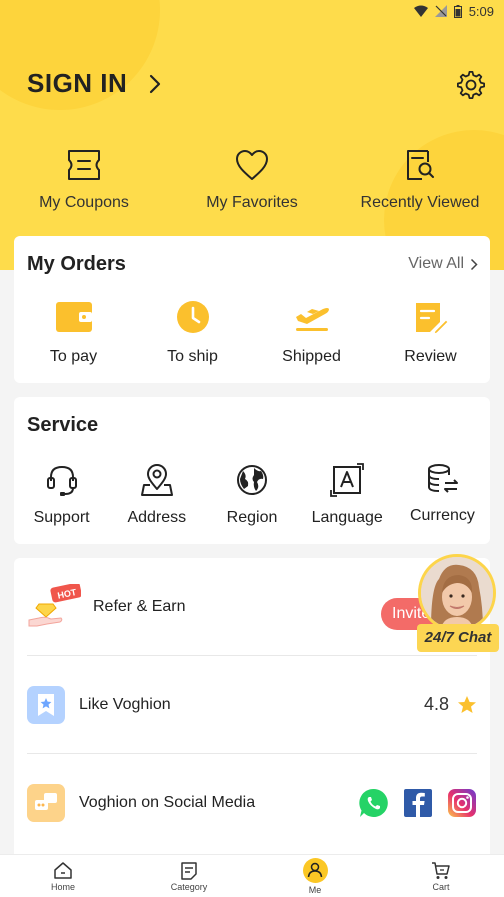  What do you see at coordinates (63, 425) in the screenshot?
I see `service-title: Service` at bounding box center [63, 425].